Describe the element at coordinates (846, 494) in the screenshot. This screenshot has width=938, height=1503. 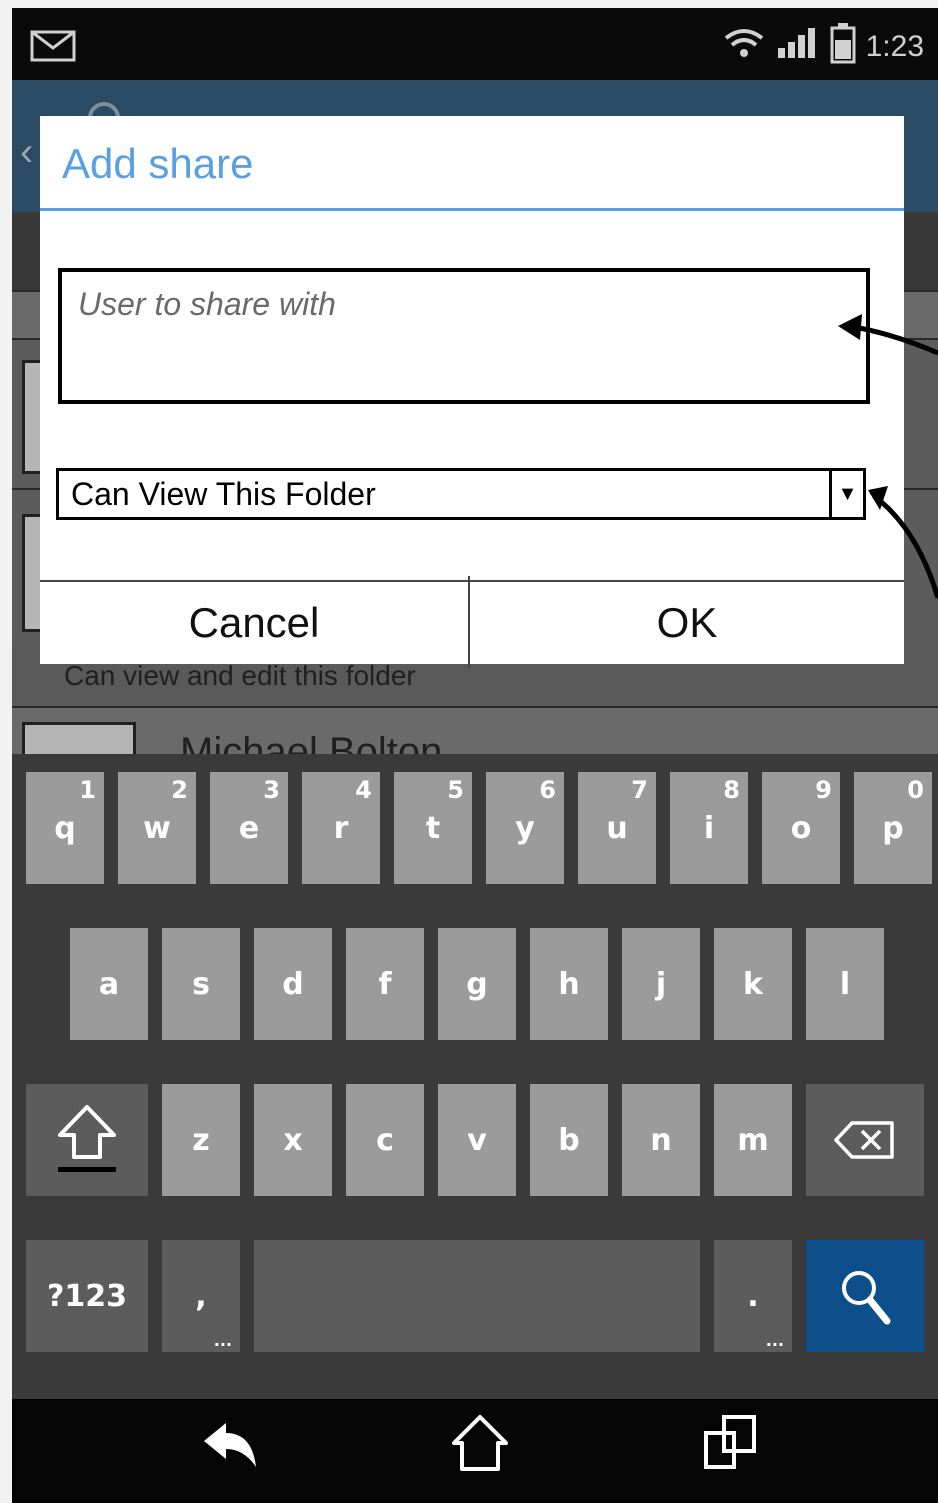
I see `dropdown-arrow-icon: ▼` at that location.